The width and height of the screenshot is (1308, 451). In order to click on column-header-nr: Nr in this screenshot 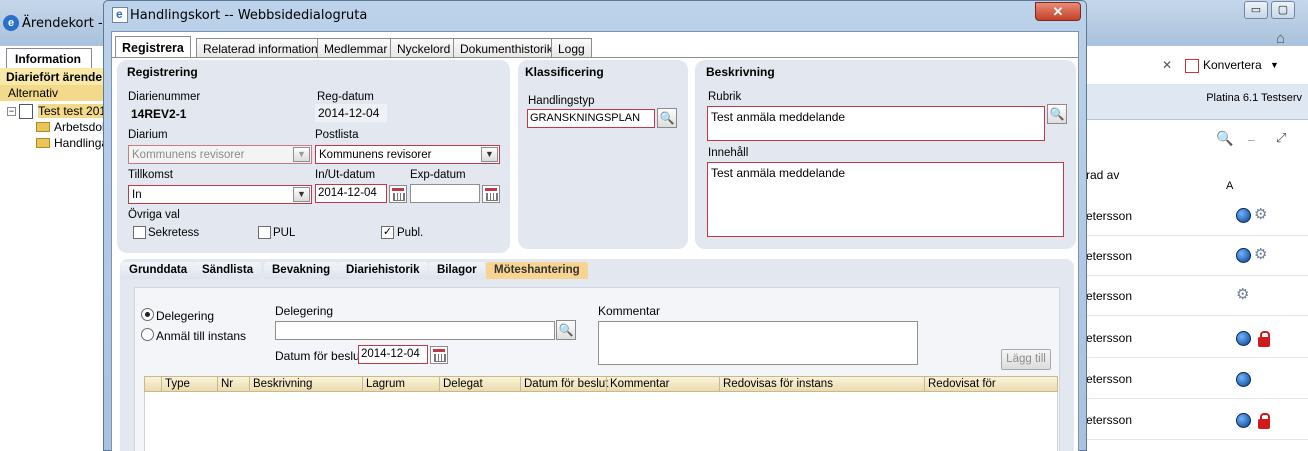, I will do `click(233, 384)`.